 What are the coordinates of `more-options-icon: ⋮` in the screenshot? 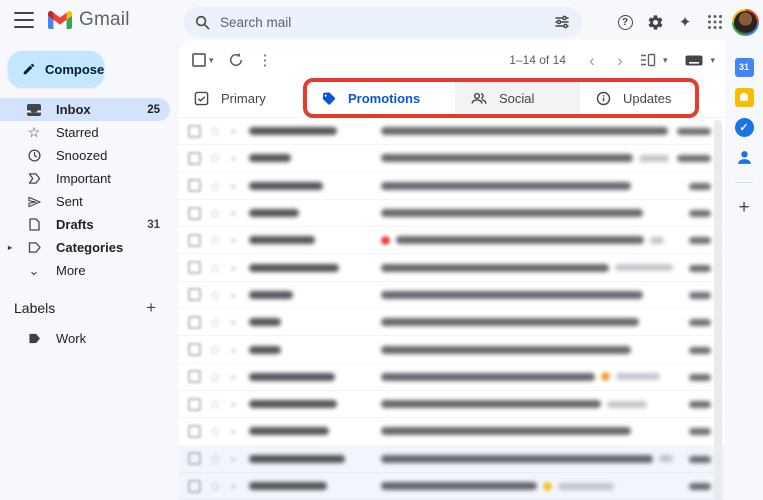 It's located at (265, 60).